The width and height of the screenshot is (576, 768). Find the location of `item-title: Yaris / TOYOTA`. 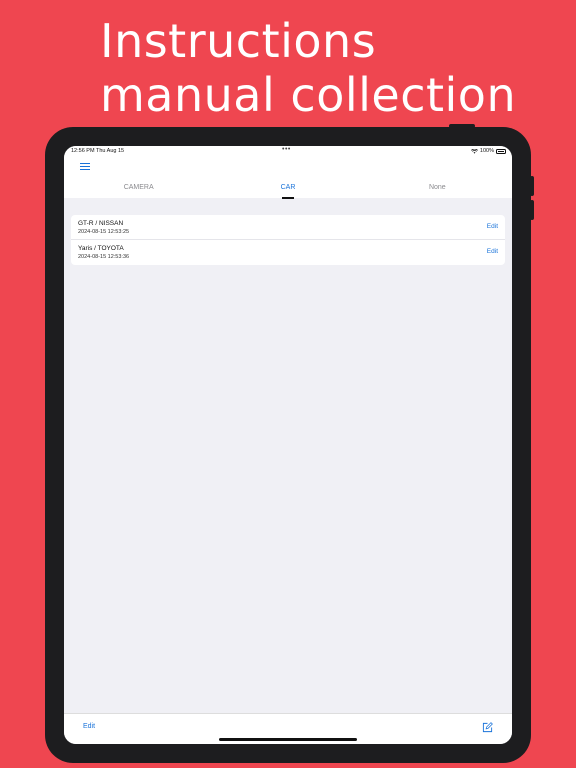

item-title: Yaris / TOYOTA is located at coordinates (101, 248).